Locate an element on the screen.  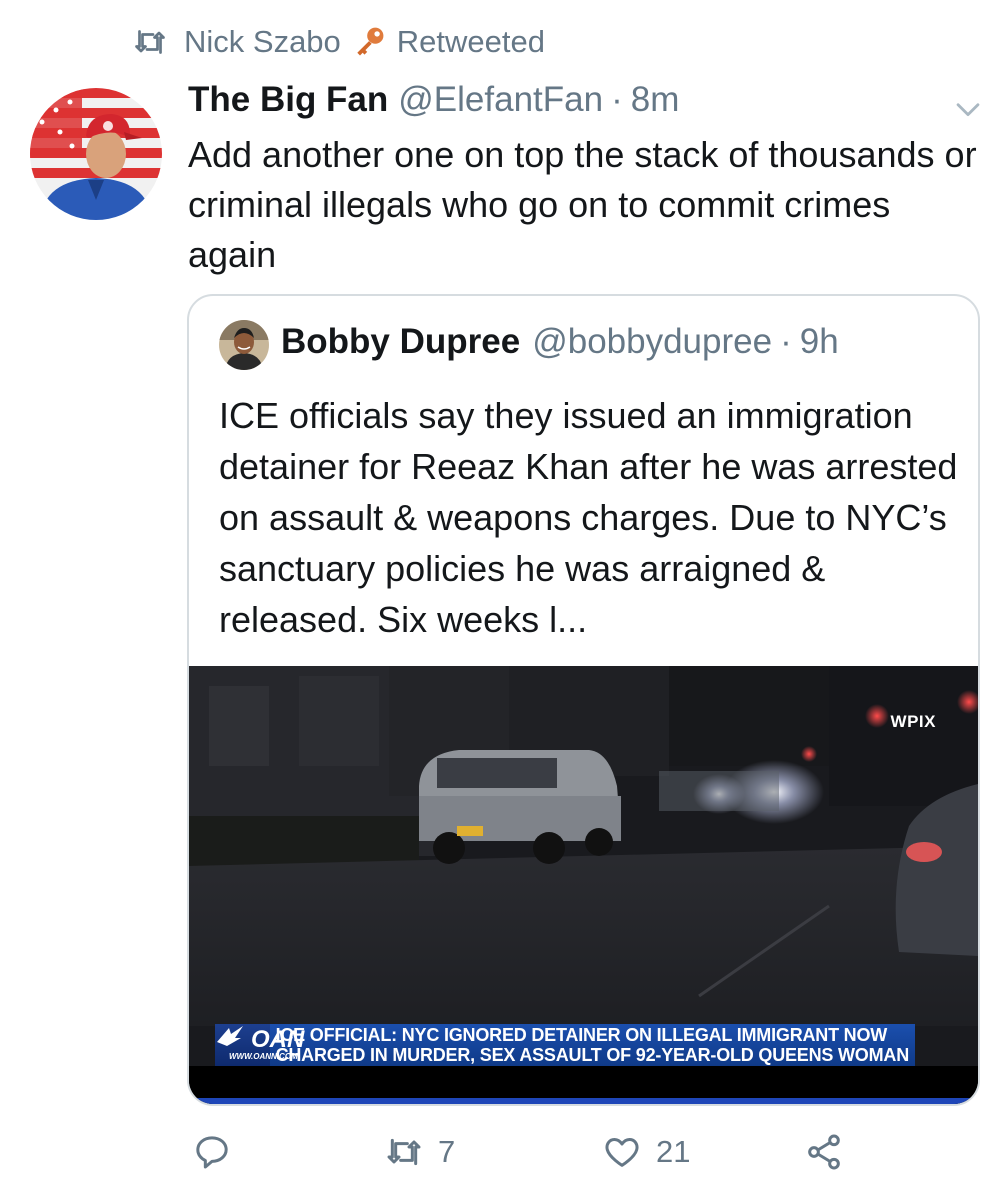
quoted-display-name: Bobby Dupree is located at coordinates (401, 341).